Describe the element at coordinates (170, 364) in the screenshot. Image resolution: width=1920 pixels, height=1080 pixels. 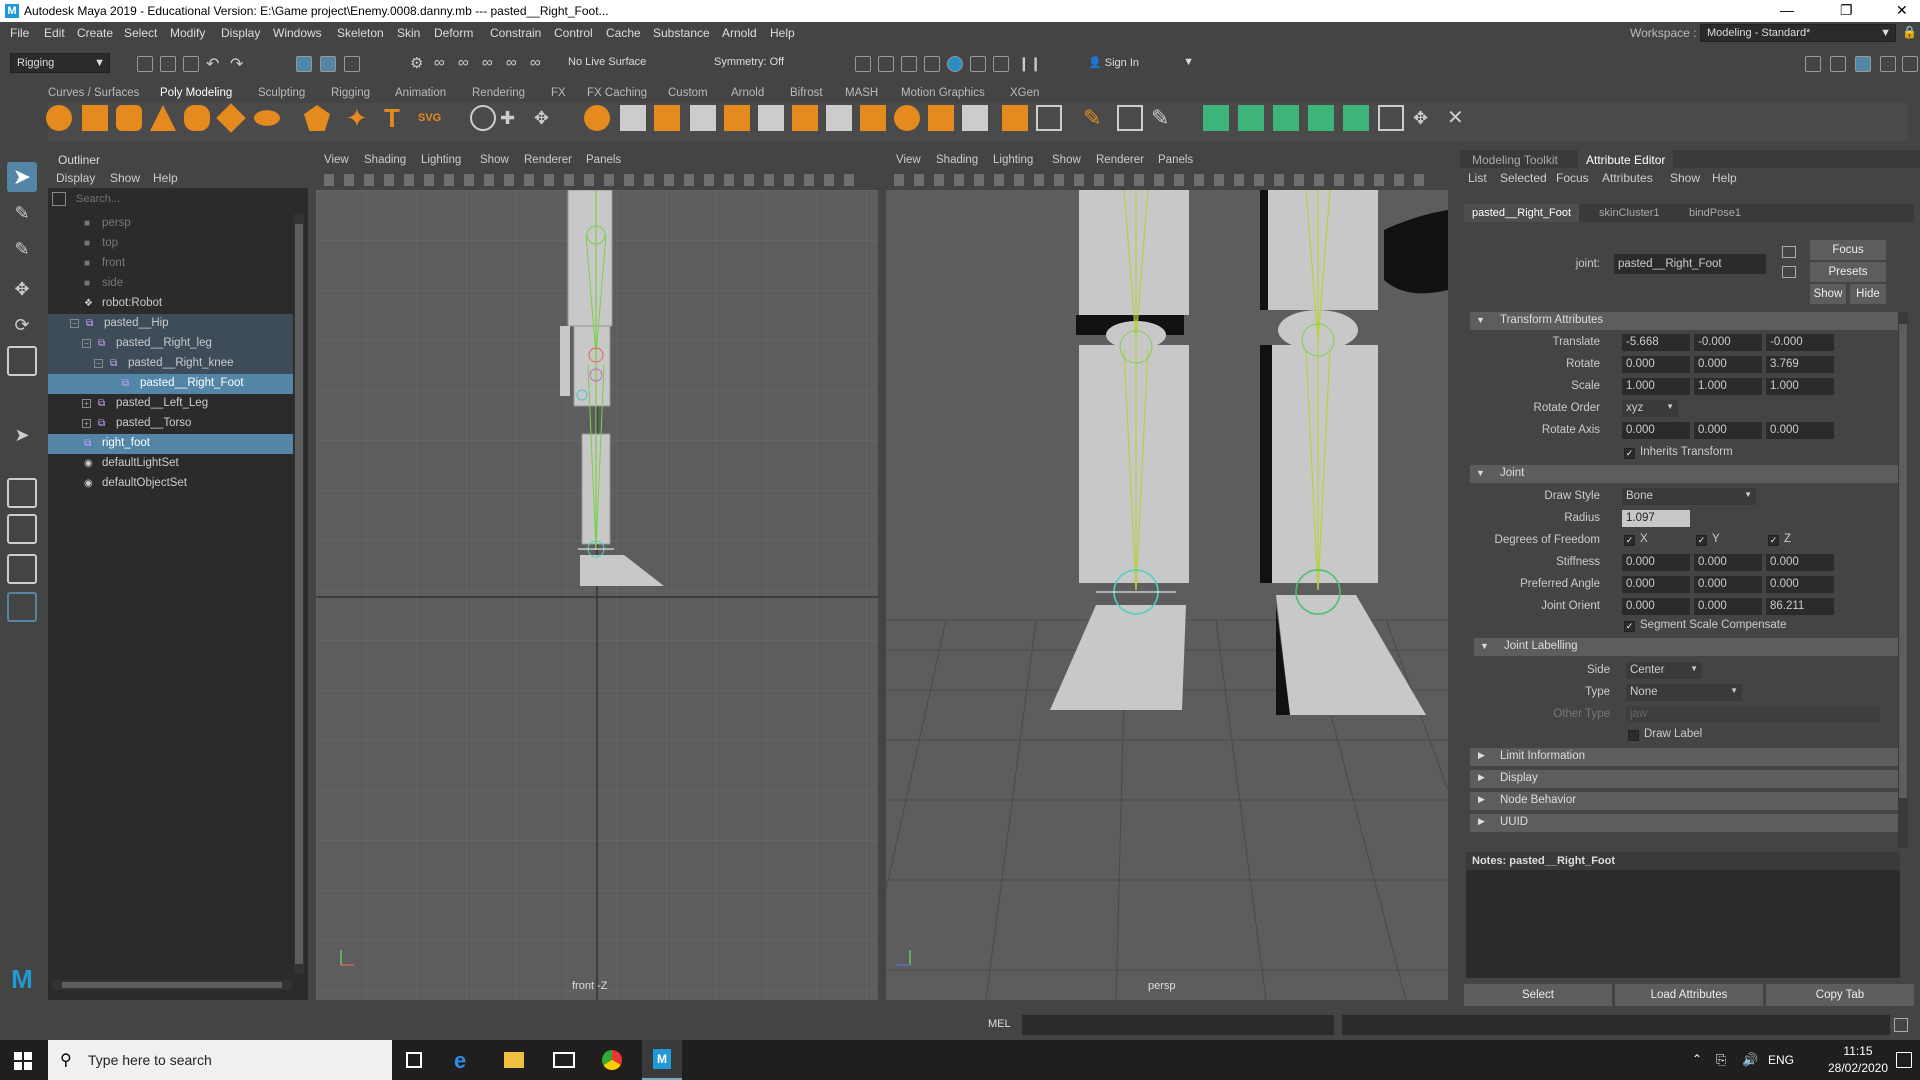
I see `outliner-item-right-knee: − ⧉ pasted__Right_knee` at that location.